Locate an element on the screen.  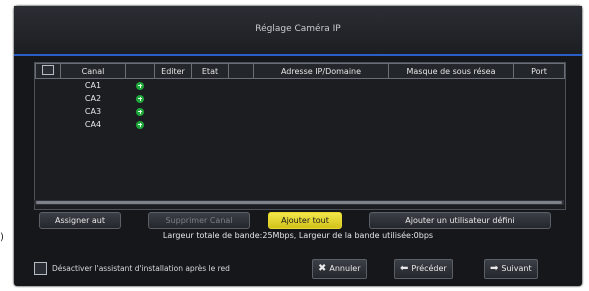
left-edge-text: ) is located at coordinates (2, 237).